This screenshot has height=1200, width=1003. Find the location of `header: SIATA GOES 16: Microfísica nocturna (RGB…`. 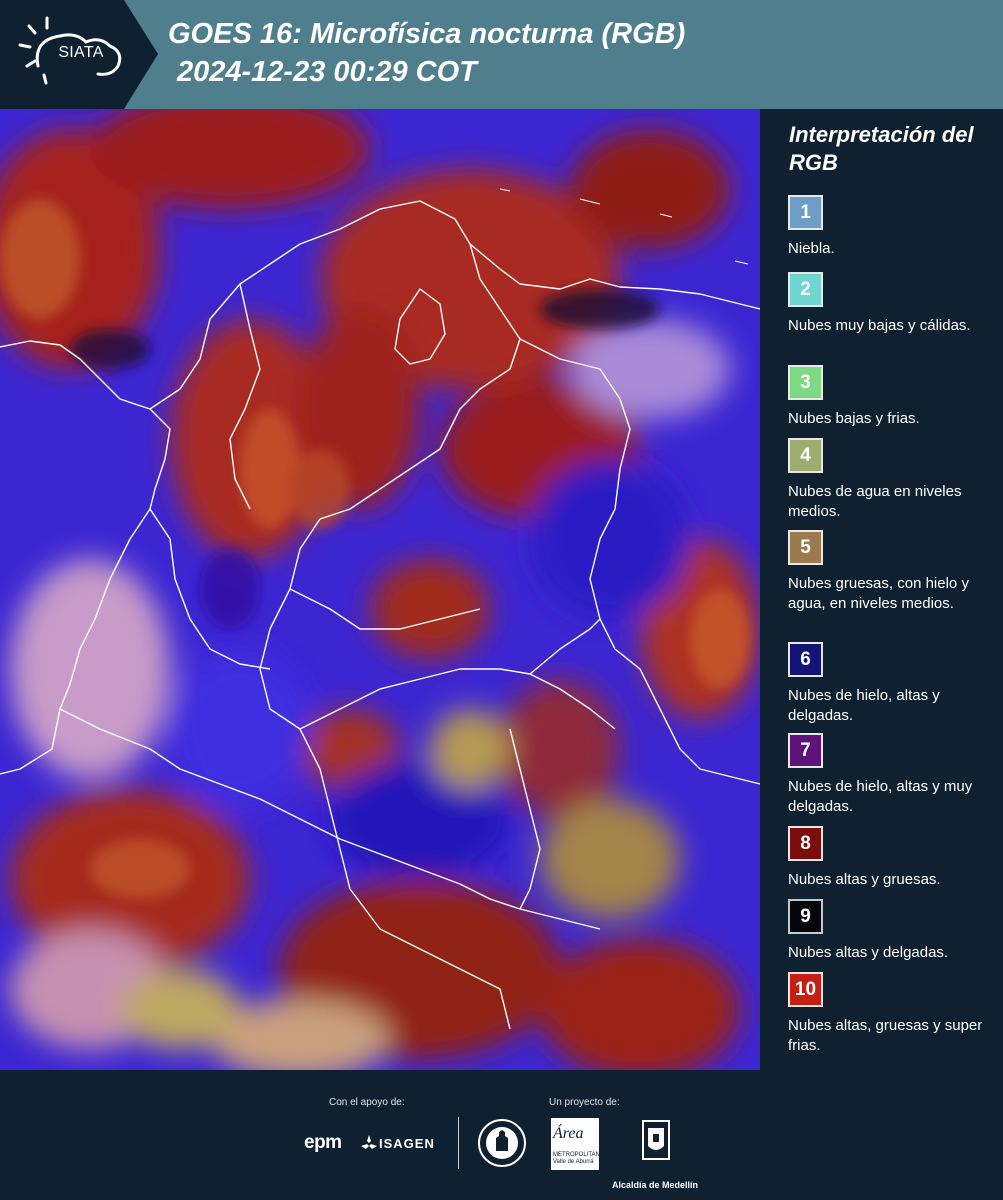

header: SIATA GOES 16: Microfísica nocturna (RGB… is located at coordinates (501, 54).